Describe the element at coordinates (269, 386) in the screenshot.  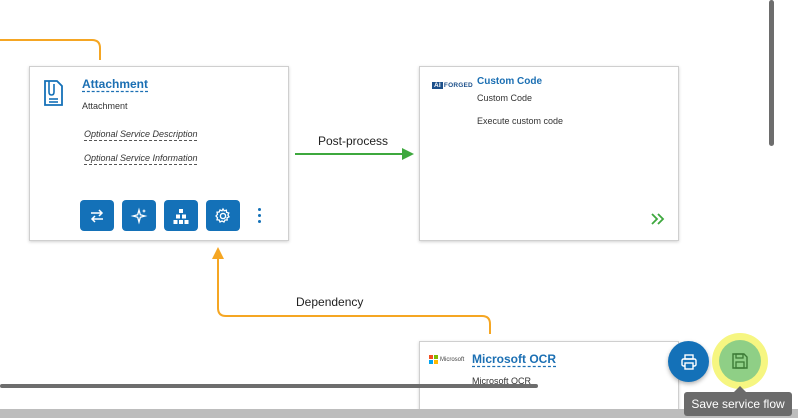
I see `horizontal-scrollbar` at that location.